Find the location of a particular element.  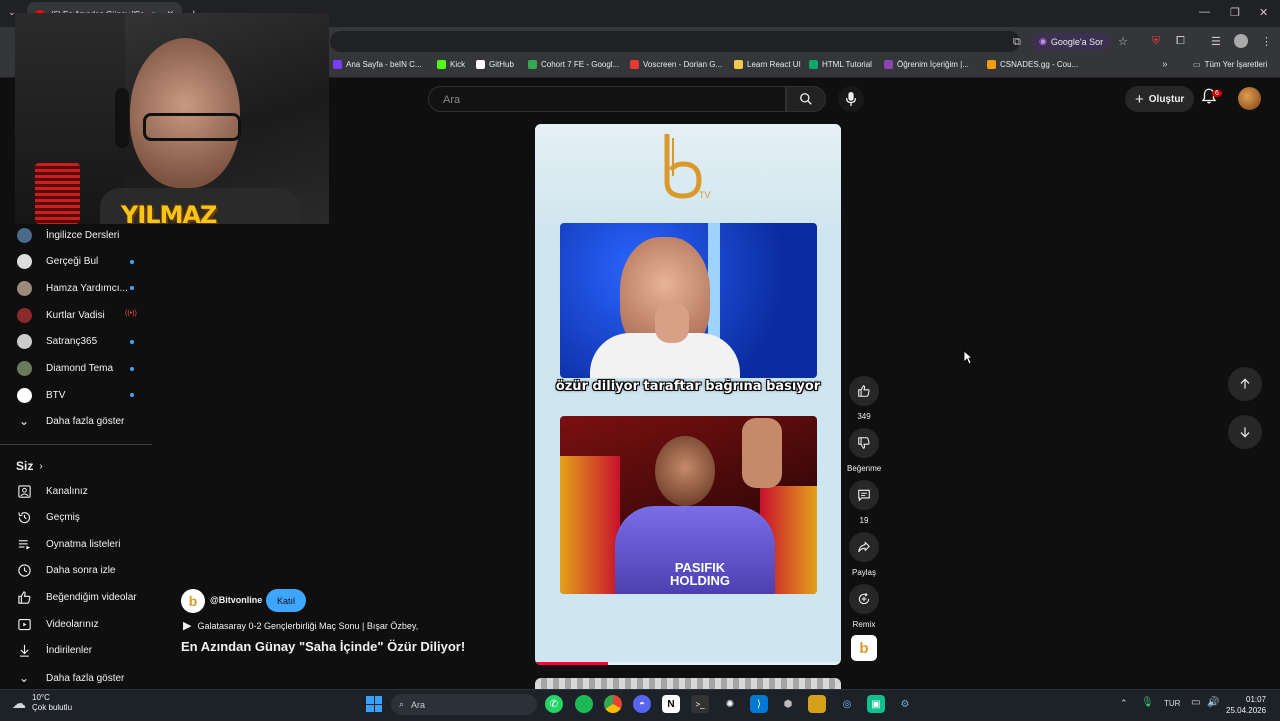

show-more-you: ⌄ Daha fazla göster is located at coordinates (70, 678).